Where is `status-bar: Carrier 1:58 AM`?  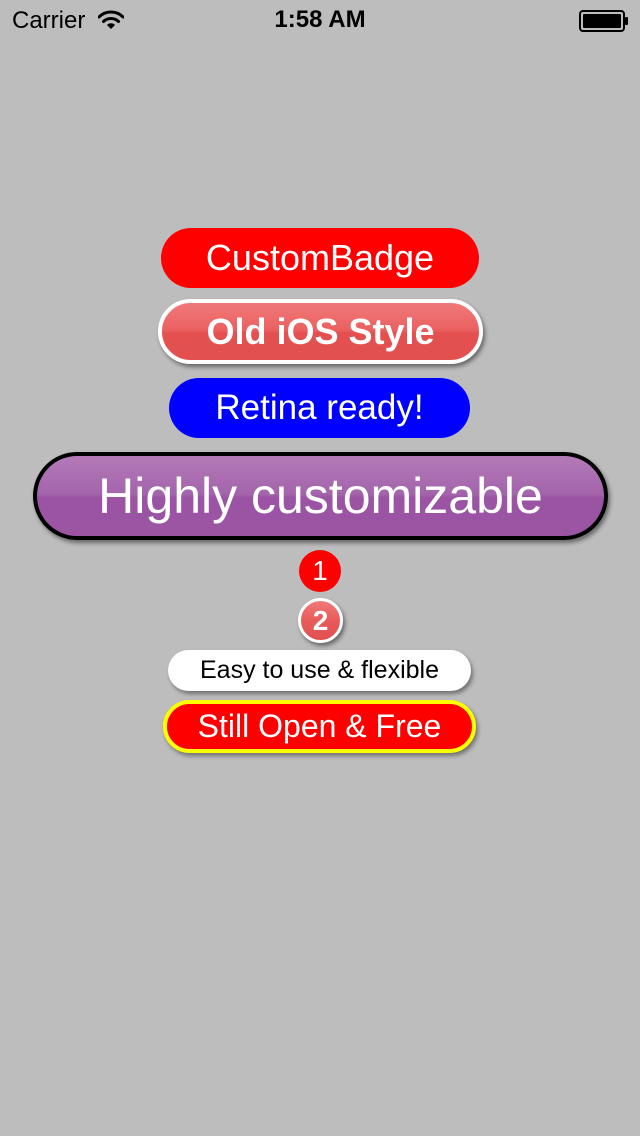
status-bar: Carrier 1:58 AM is located at coordinates (320, 20).